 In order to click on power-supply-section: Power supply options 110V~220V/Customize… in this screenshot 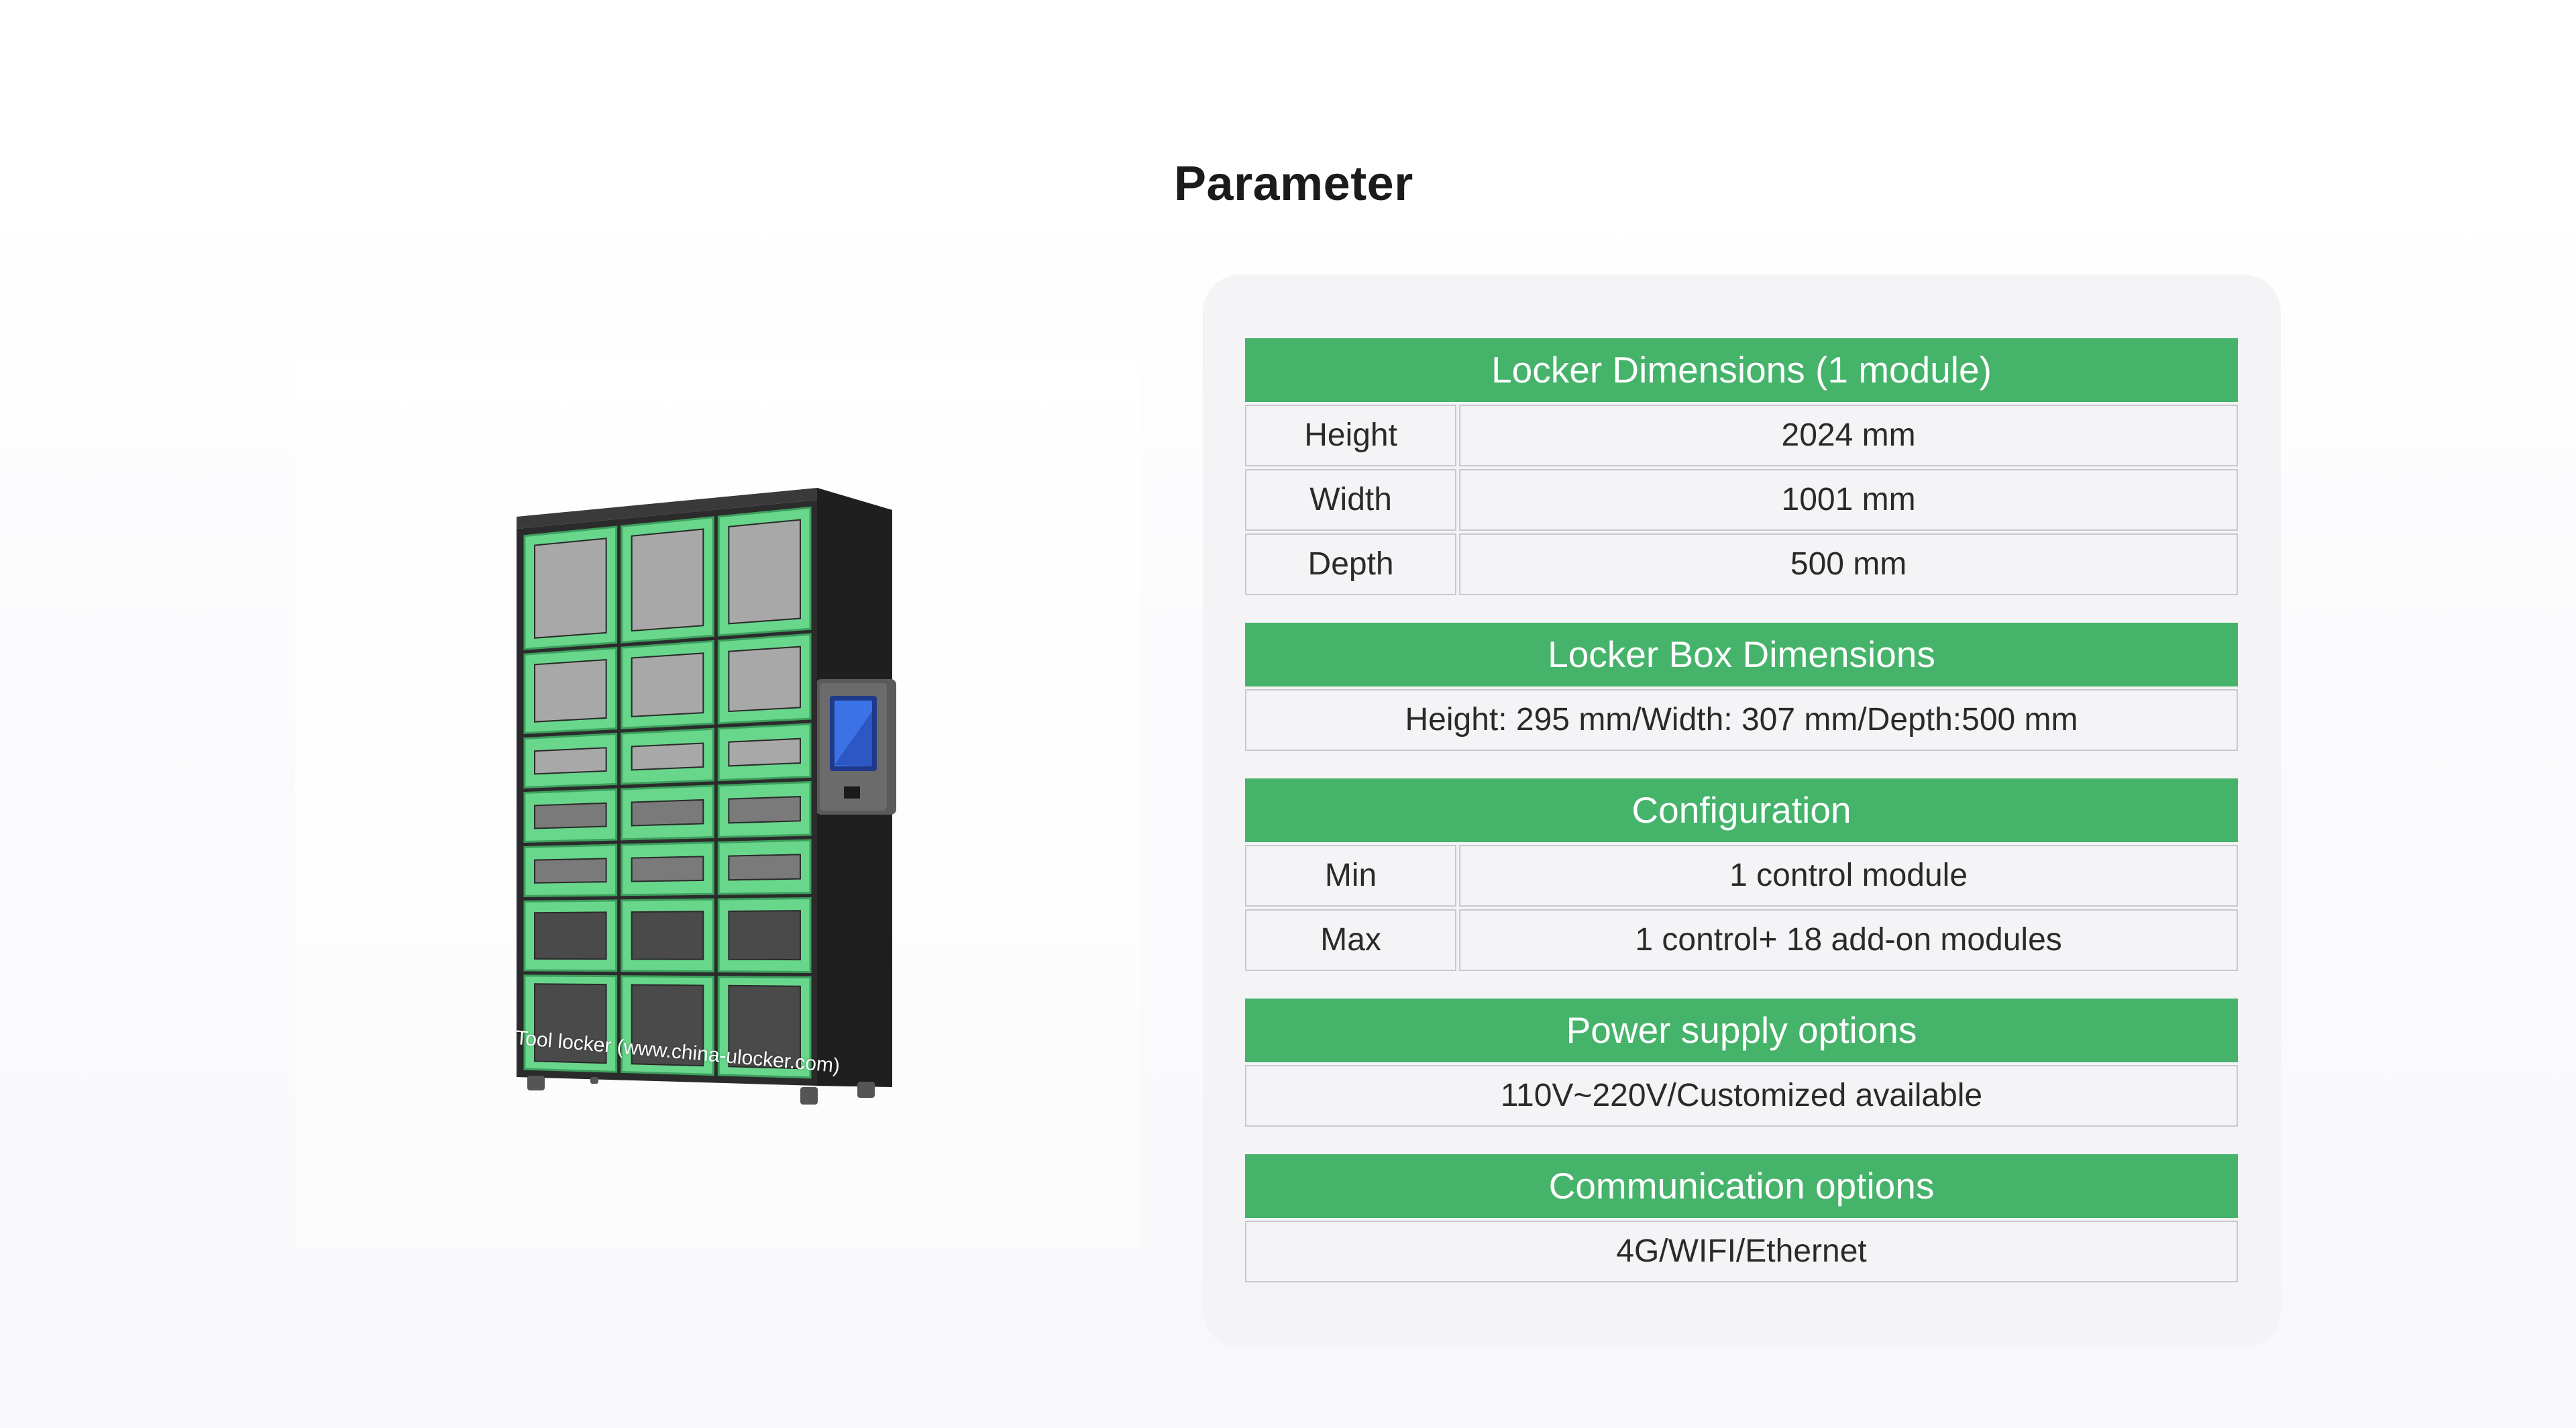, I will do `click(1741, 1063)`.